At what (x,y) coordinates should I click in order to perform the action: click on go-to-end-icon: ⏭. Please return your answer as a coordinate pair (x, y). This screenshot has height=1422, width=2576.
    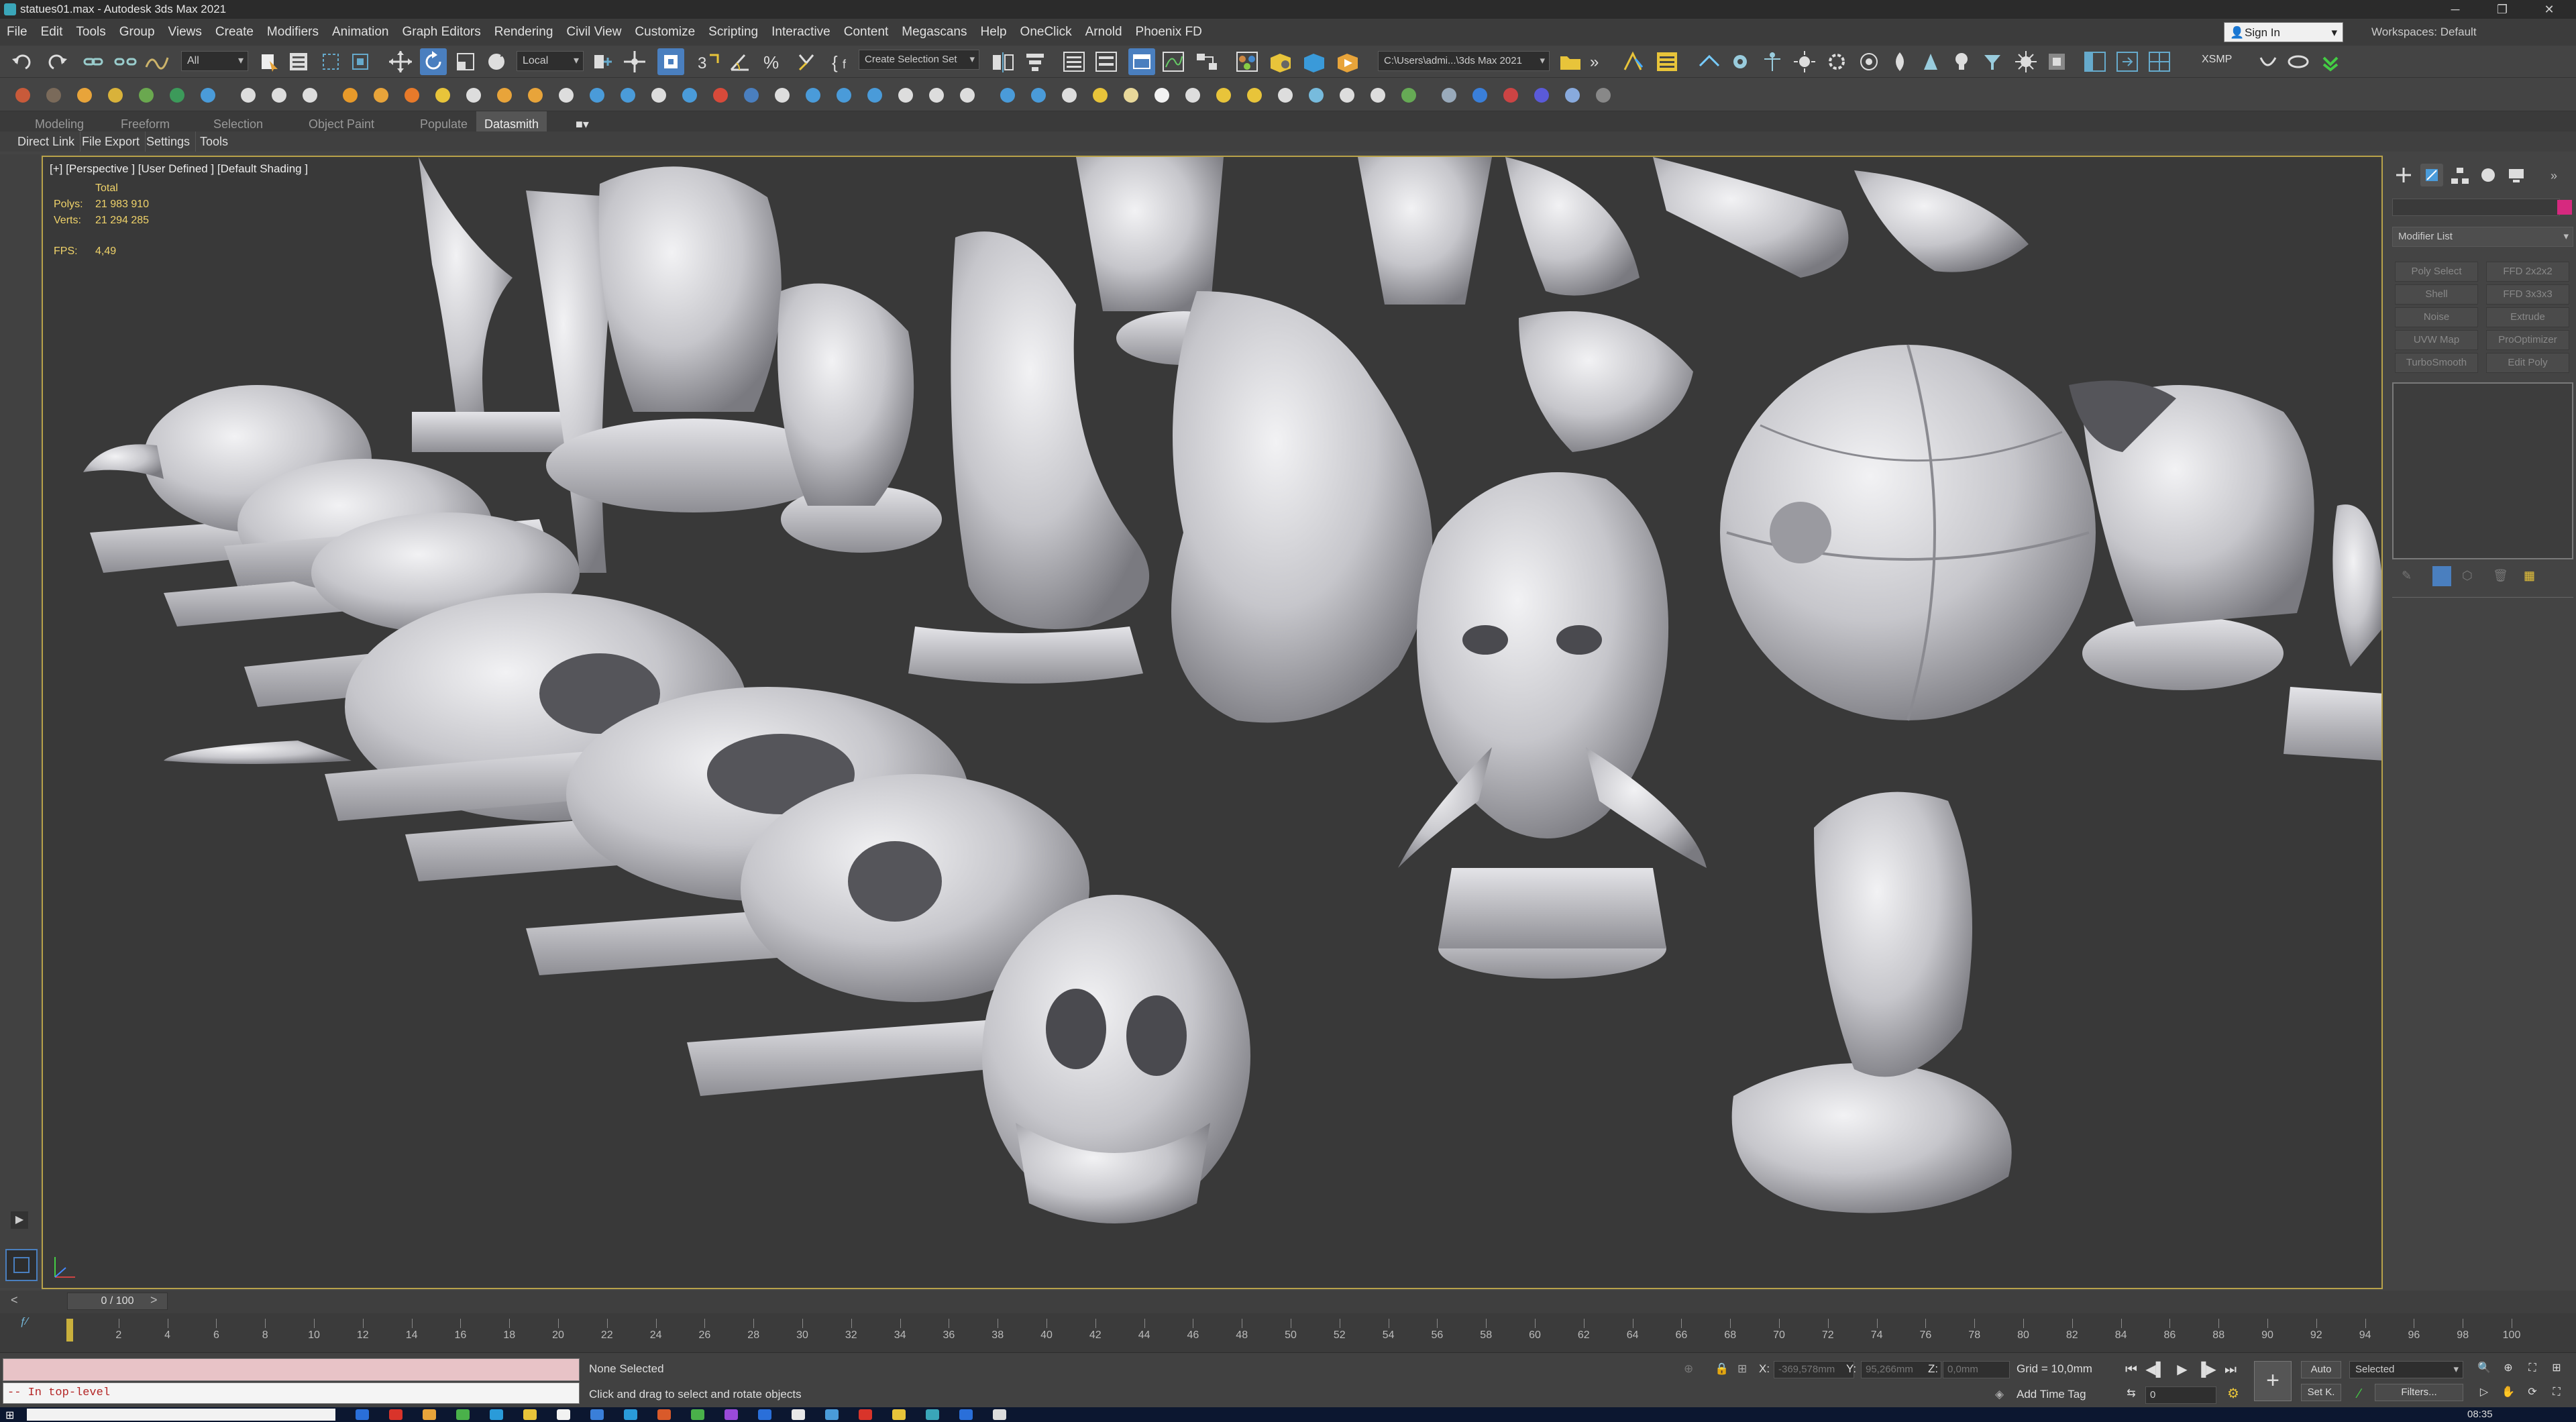
    Looking at the image, I should click on (2230, 1370).